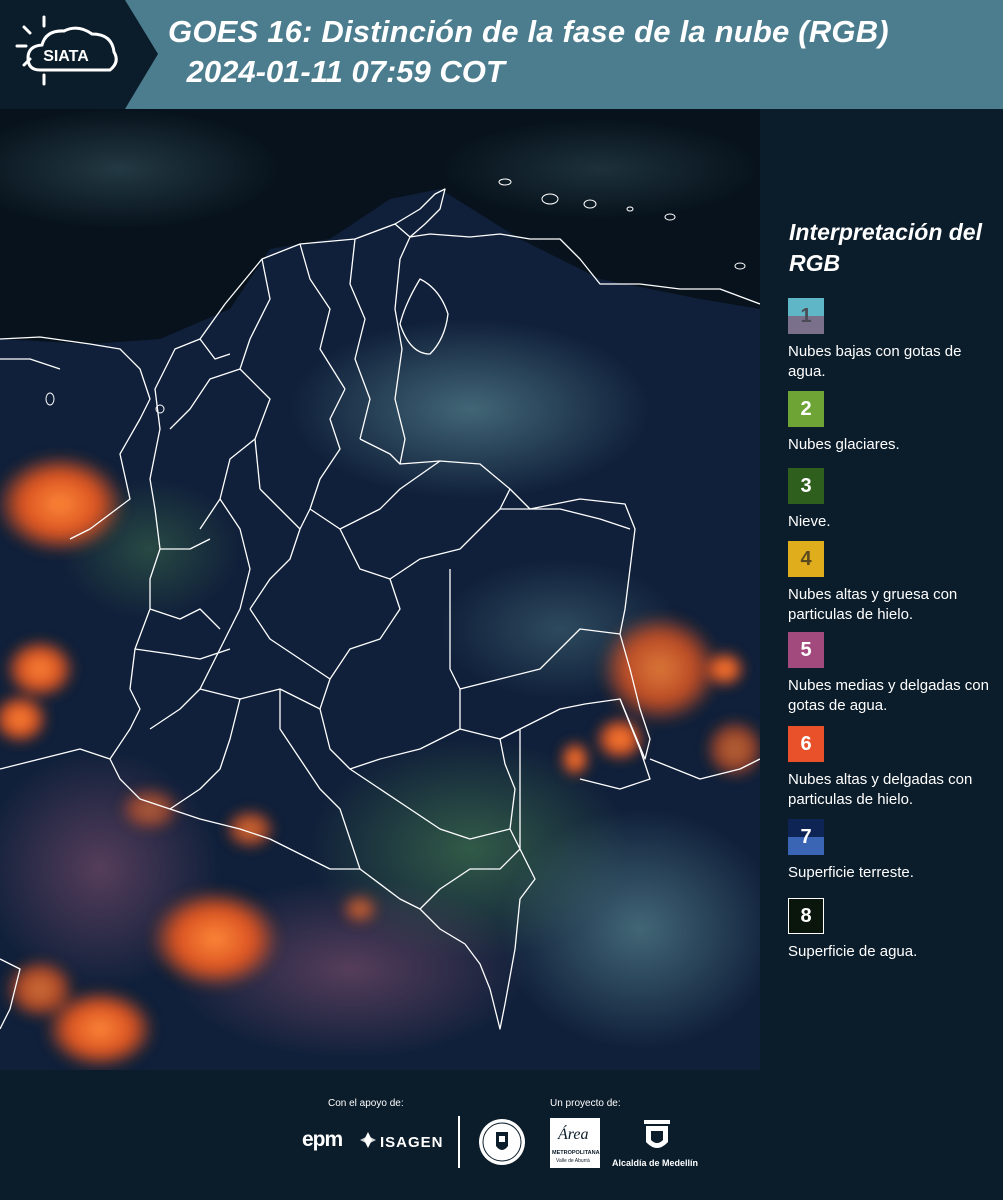 Image resolution: width=1003 pixels, height=1200 pixels. I want to click on legend-number: 5, so click(806, 649).